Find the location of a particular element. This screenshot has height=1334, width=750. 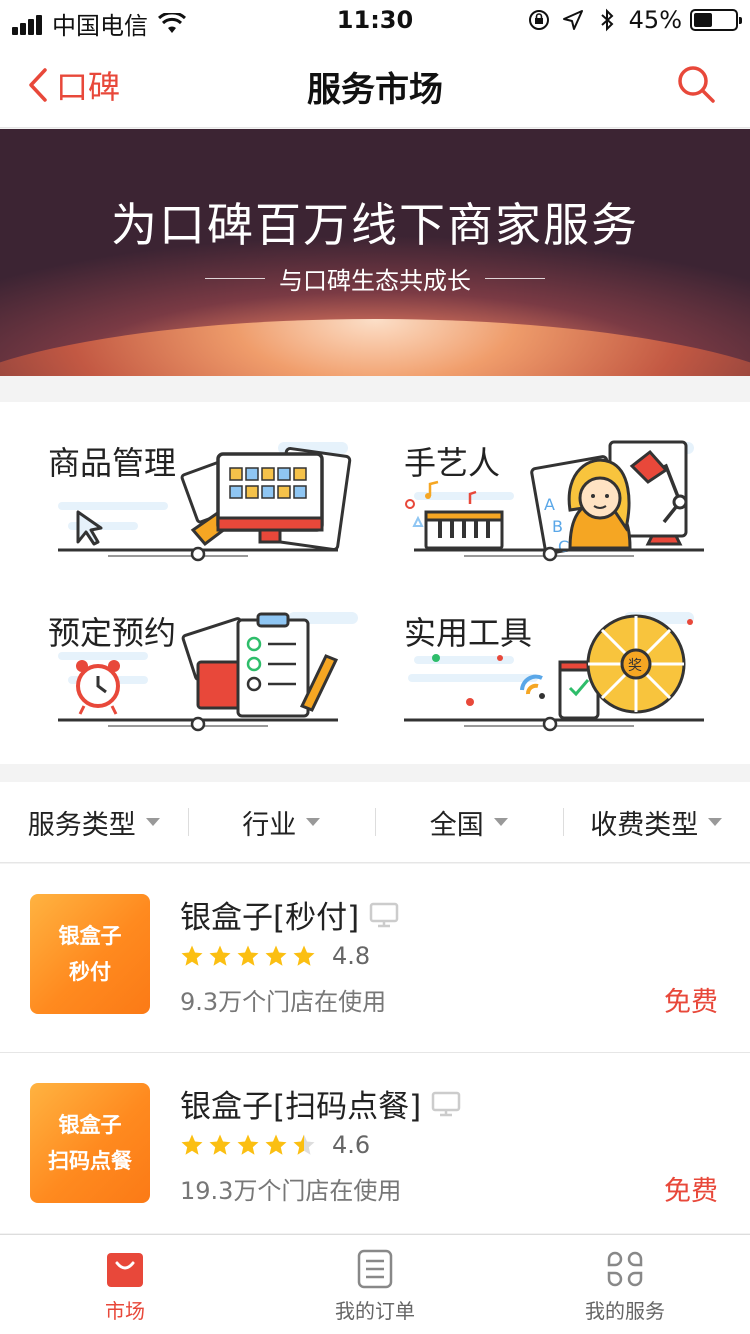

category-label: 商品管理 is located at coordinates (112, 463).